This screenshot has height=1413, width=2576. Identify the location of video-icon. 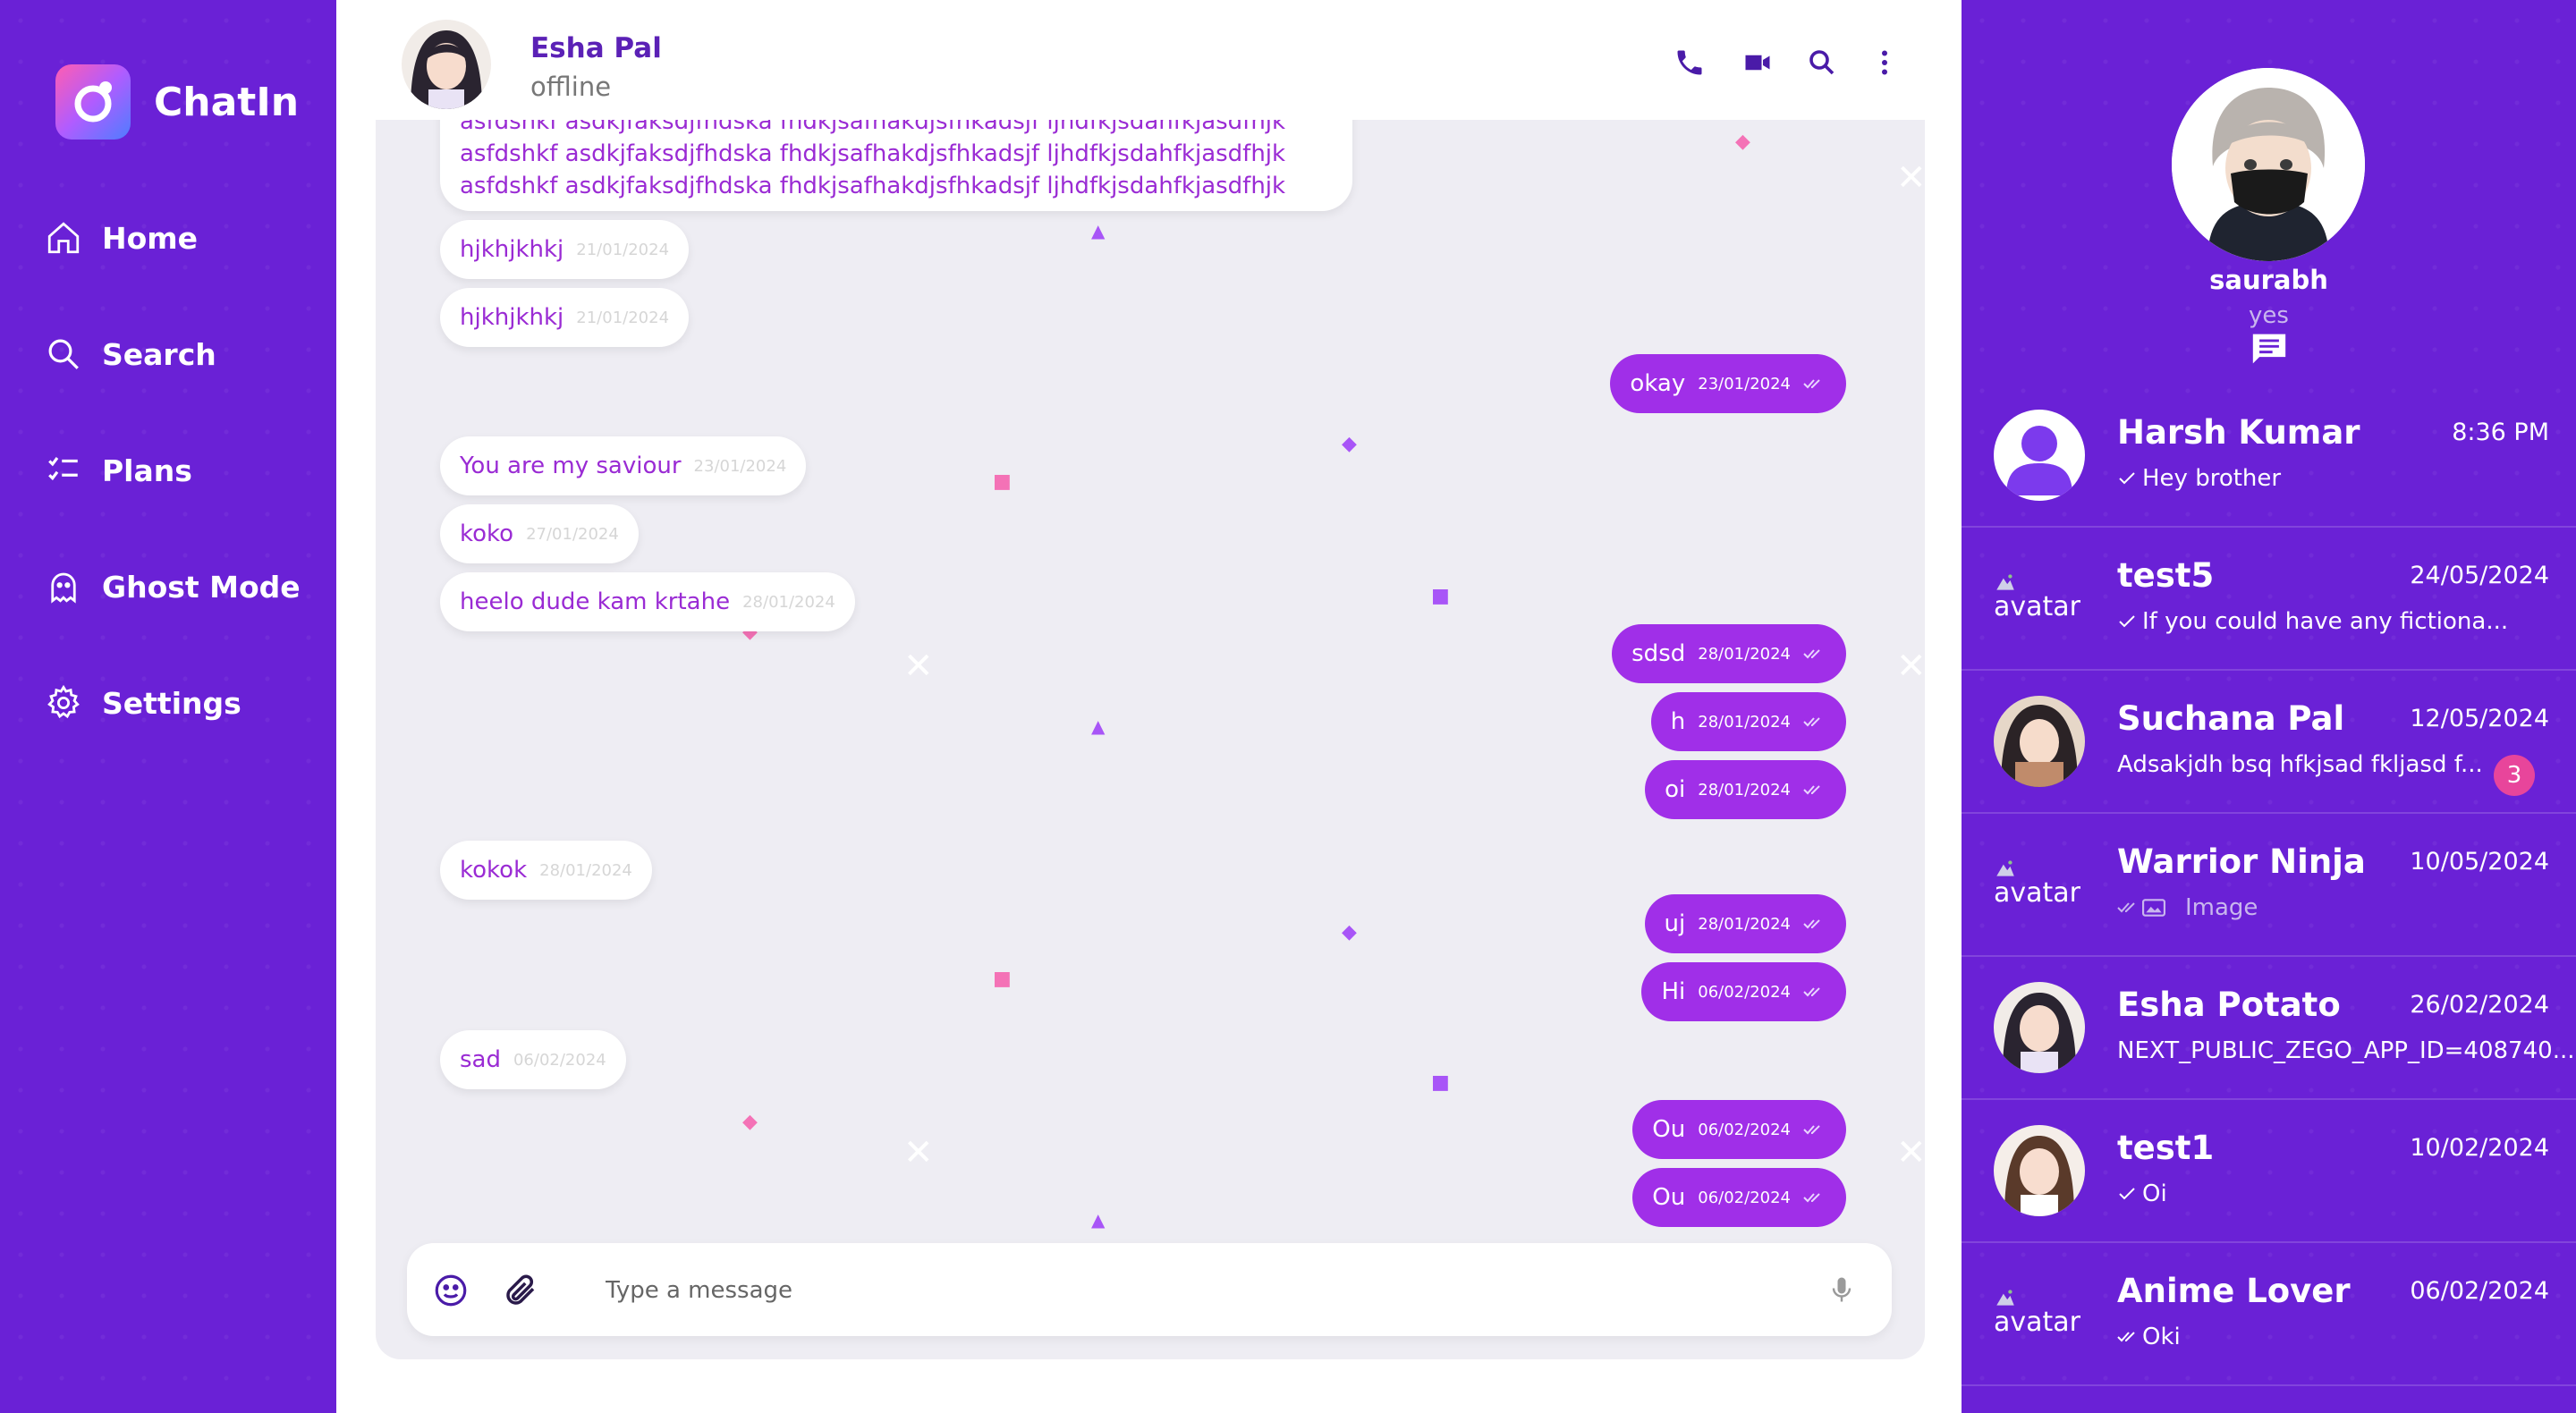
(1757, 63).